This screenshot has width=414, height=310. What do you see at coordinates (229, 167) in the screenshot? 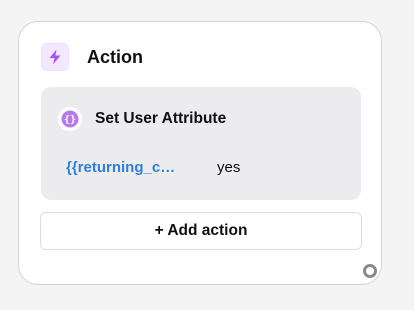
I see `attribute-value: yes` at bounding box center [229, 167].